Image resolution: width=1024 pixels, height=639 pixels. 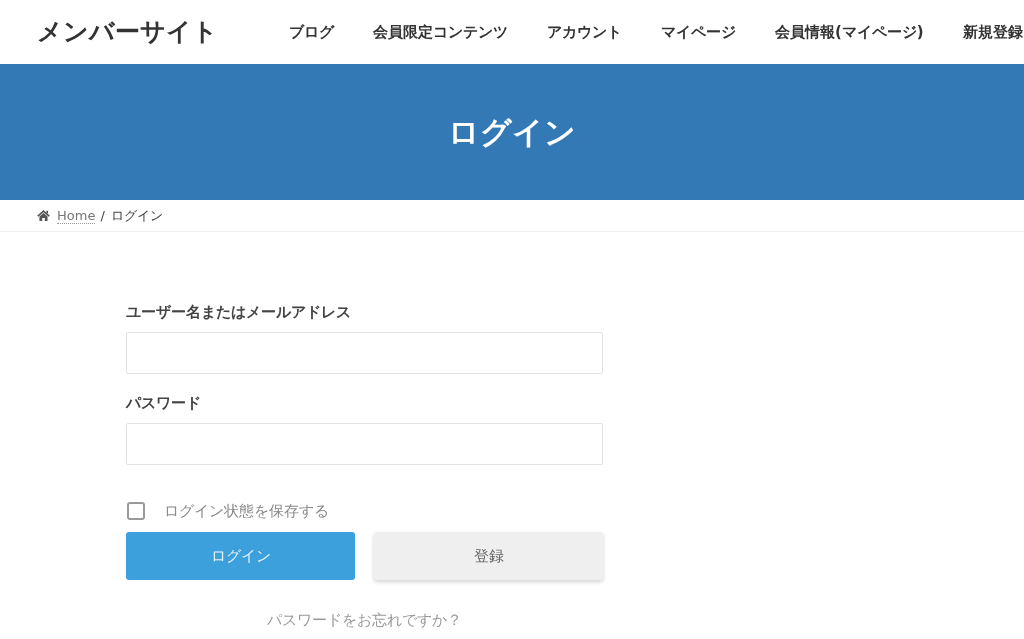 I want to click on password-field, so click(x=364, y=444).